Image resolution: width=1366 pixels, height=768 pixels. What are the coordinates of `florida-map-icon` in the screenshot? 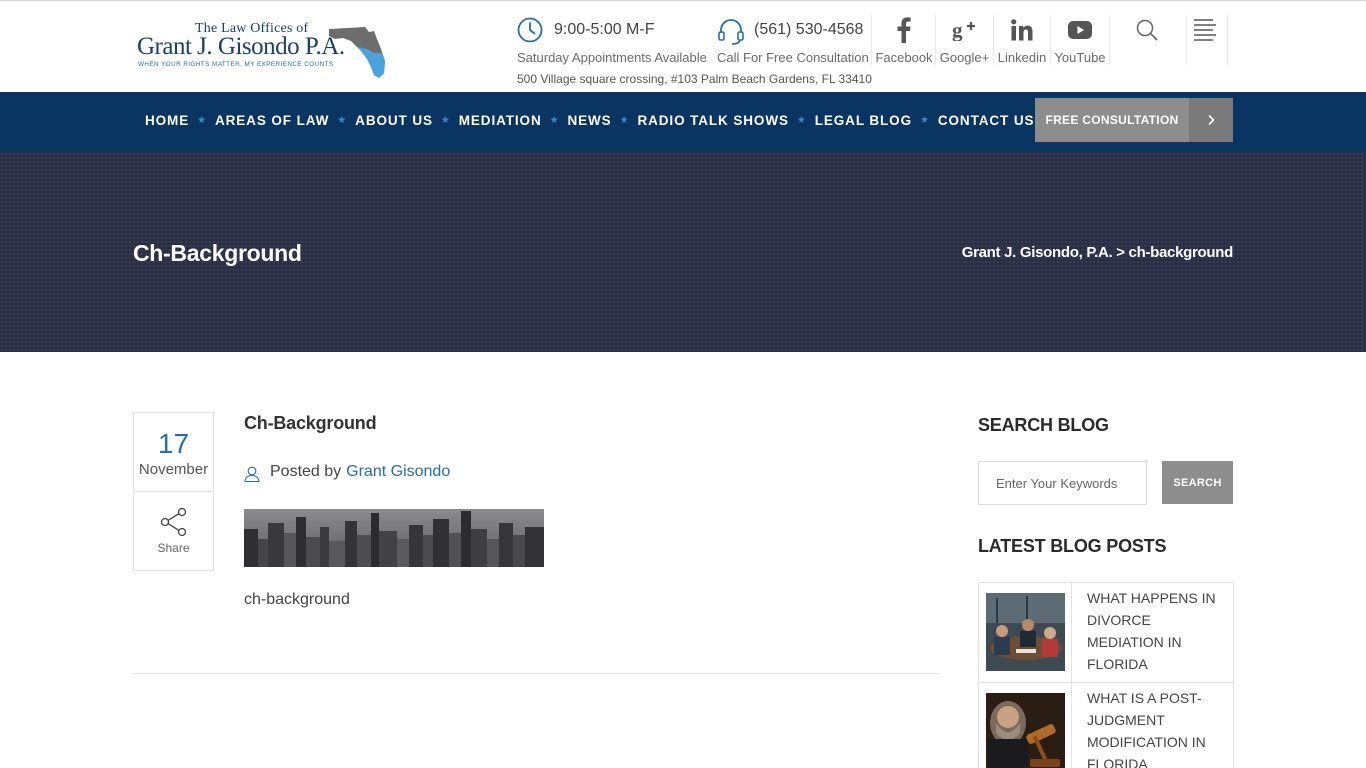 It's located at (357, 52).